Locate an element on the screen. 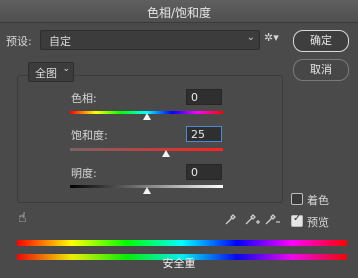 Image resolution: width=358 pixels, height=278 pixels. gear-icon: ✲▾ is located at coordinates (271, 37).